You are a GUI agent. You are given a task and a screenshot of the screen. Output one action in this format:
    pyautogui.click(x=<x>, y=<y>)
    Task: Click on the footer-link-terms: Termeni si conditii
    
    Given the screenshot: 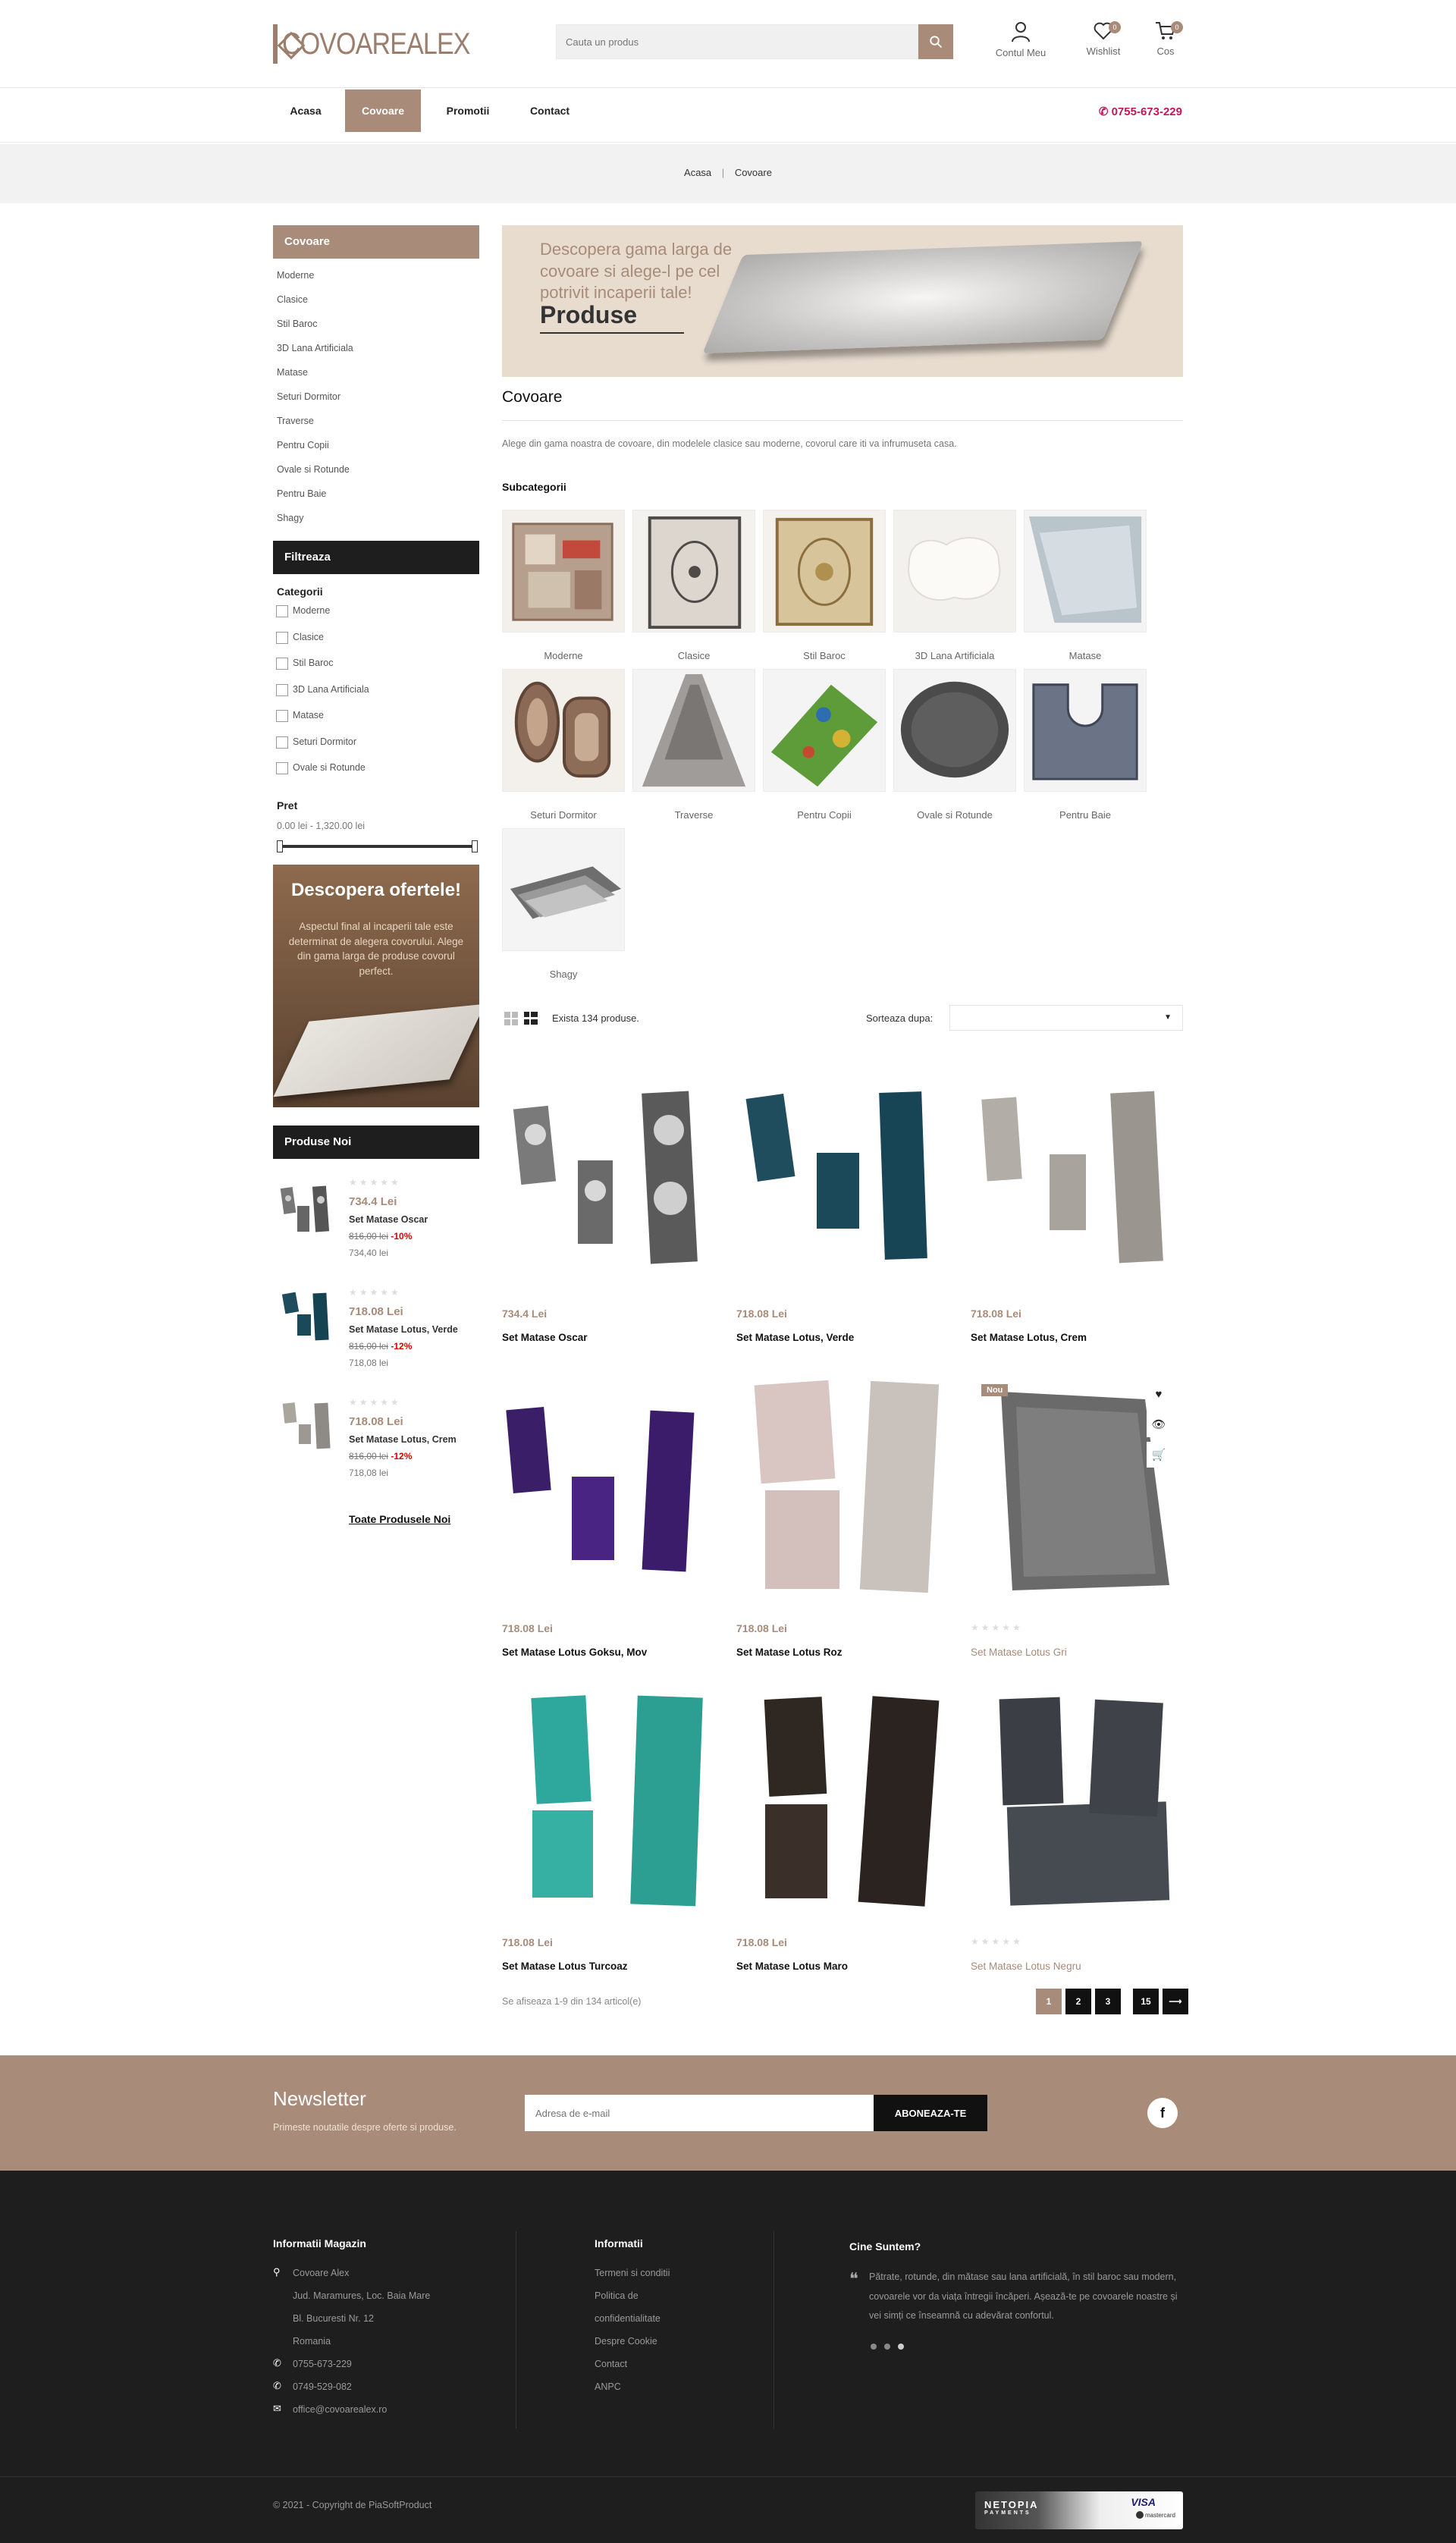 What is the action you would take?
    pyautogui.click(x=632, y=2273)
    